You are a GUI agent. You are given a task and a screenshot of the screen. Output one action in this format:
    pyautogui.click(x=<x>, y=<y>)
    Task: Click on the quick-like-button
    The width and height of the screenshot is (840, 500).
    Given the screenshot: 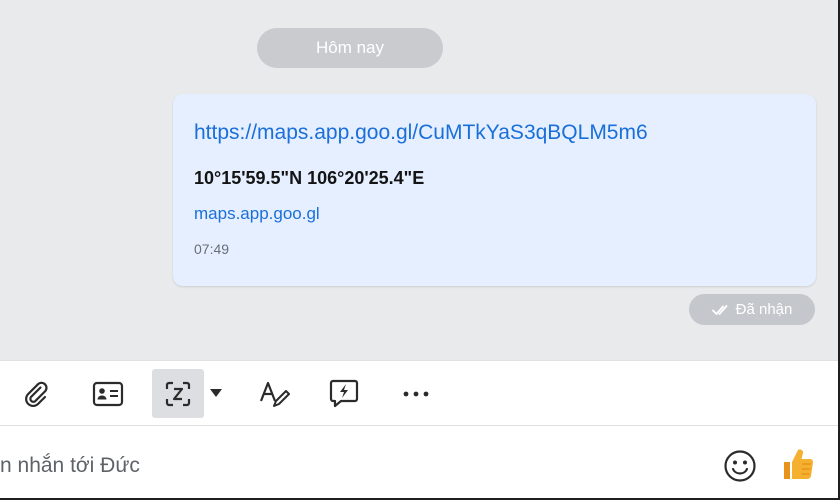 What is the action you would take?
    pyautogui.click(x=798, y=466)
    